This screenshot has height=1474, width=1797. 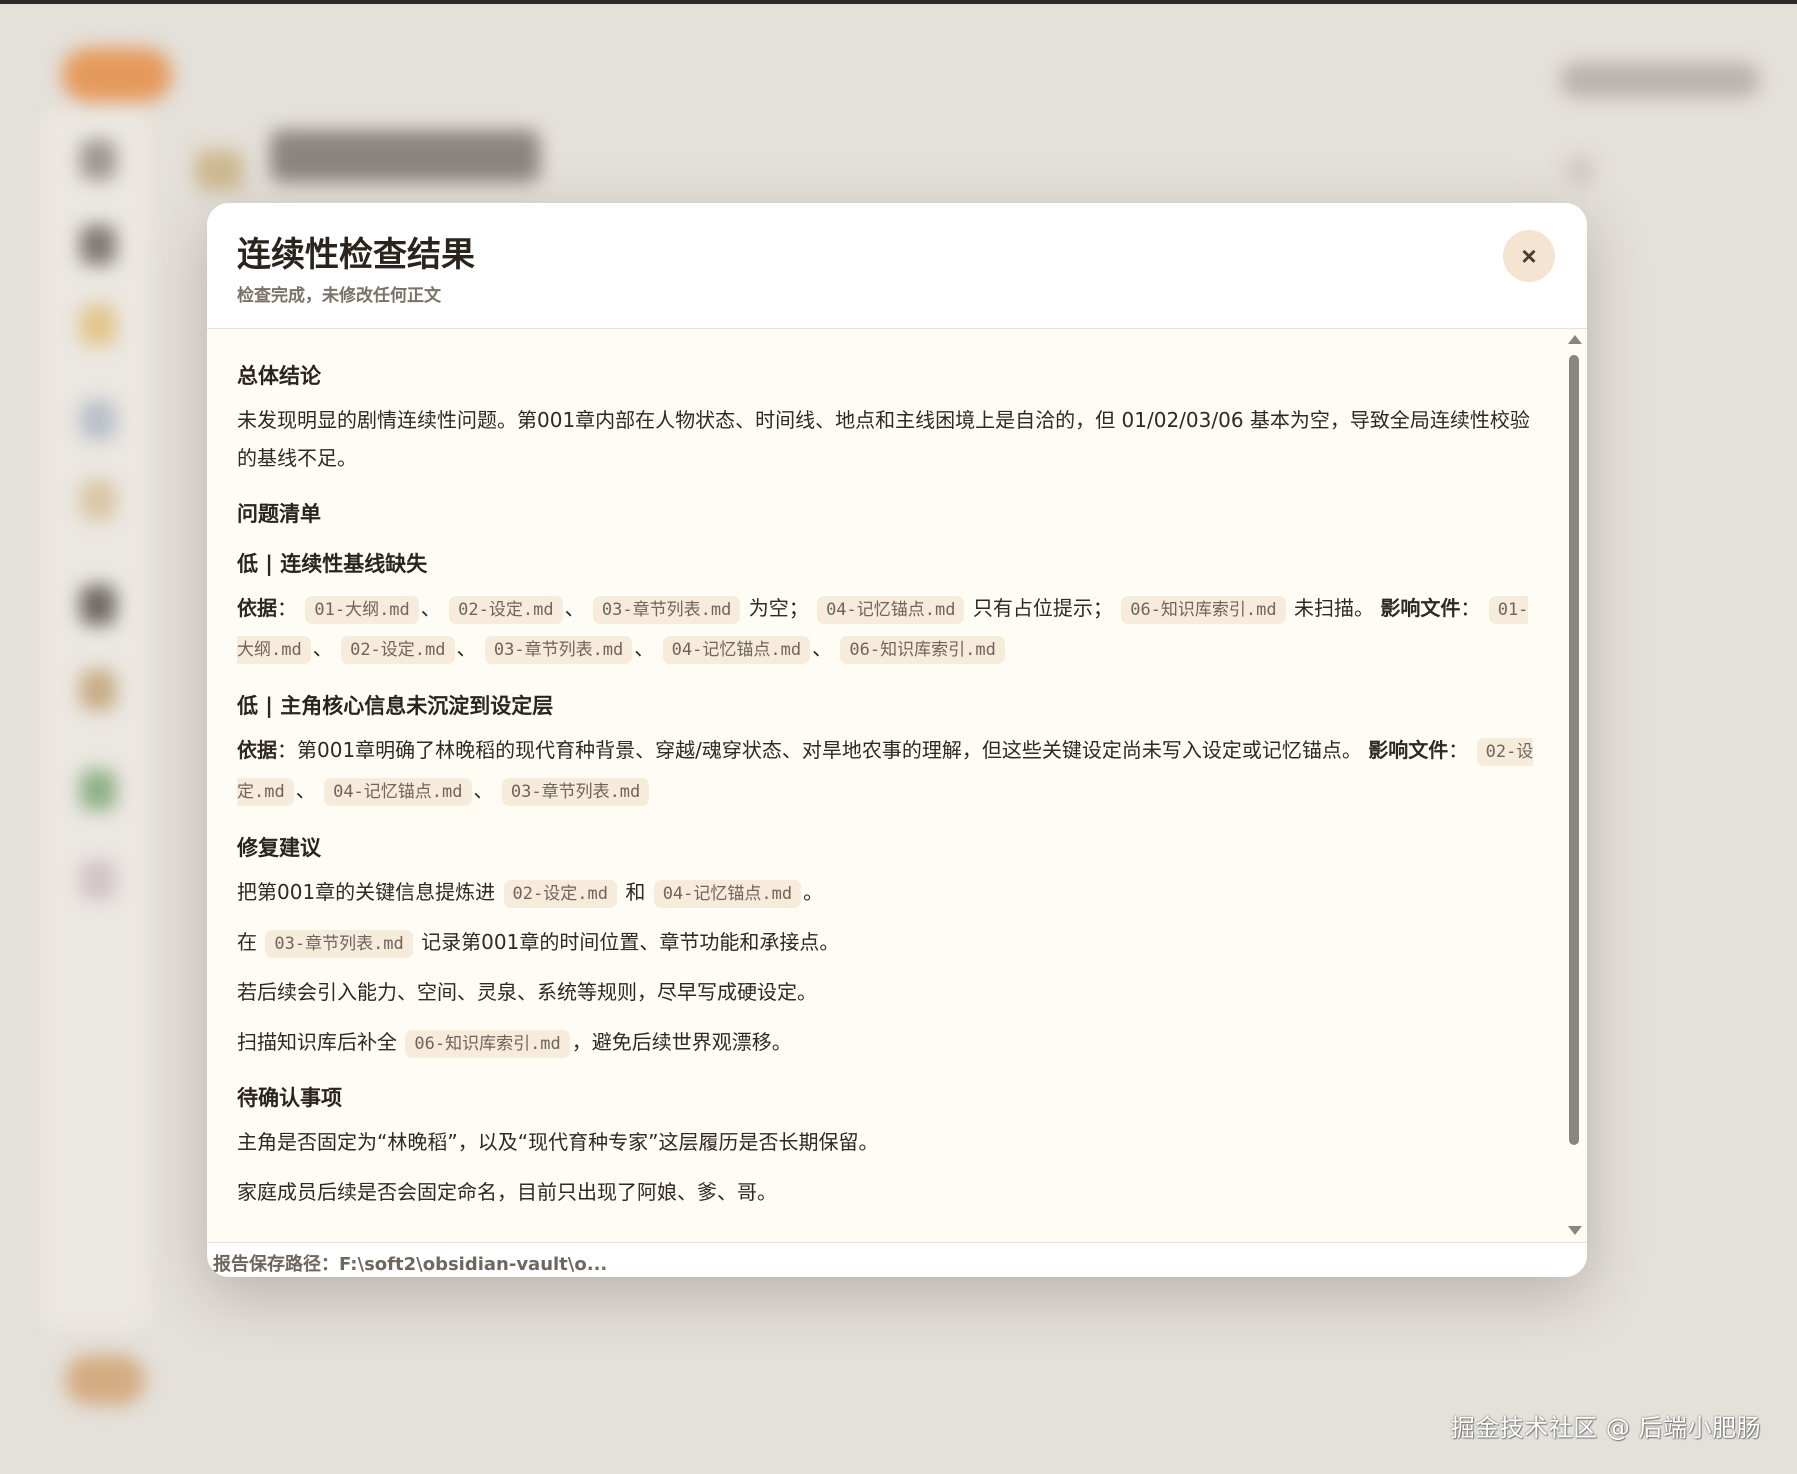 I want to click on fix-heading: 修复建议, so click(x=279, y=848).